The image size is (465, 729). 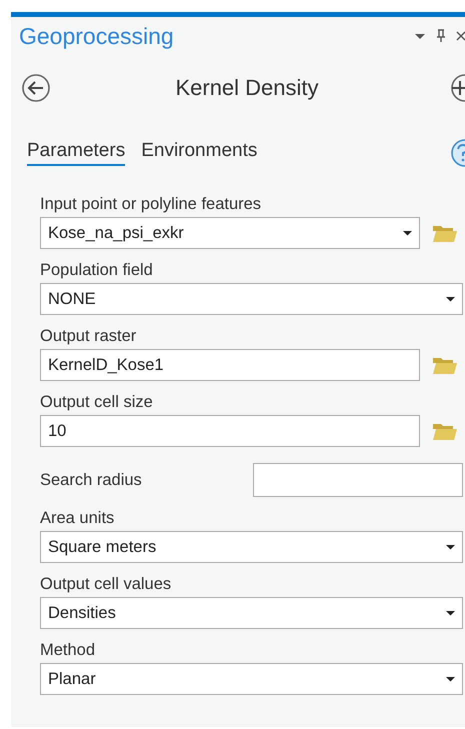 I want to click on tool-title: Kernel Density, so click(x=247, y=88).